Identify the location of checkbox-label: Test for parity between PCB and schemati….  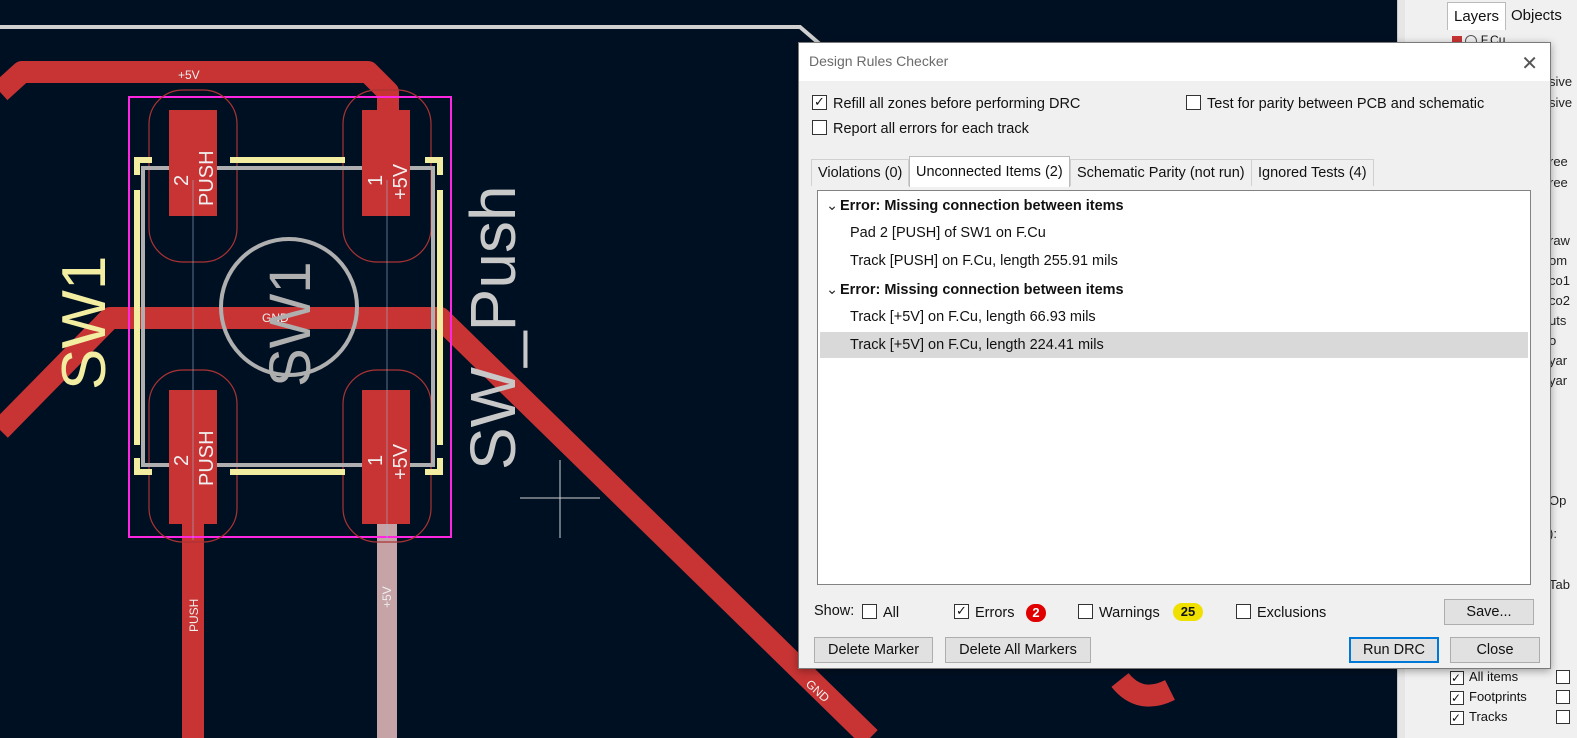
(1346, 104).